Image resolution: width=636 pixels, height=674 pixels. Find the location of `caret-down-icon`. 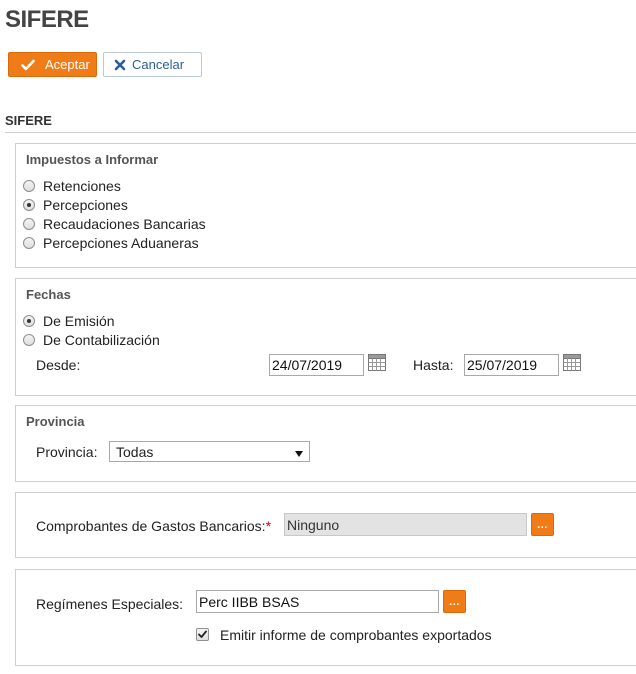

caret-down-icon is located at coordinates (299, 452).